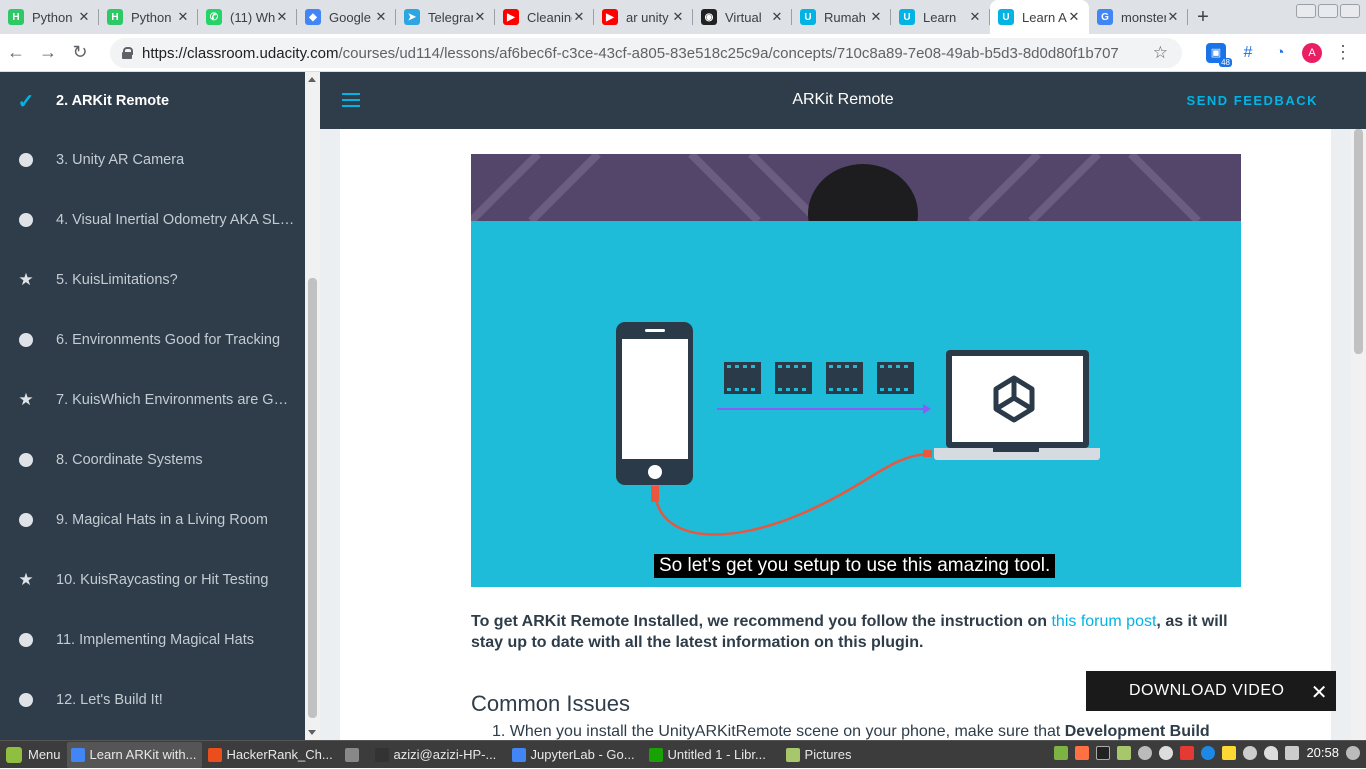  Describe the element at coordinates (1082, 752) in the screenshot. I see `firefox-icon` at that location.